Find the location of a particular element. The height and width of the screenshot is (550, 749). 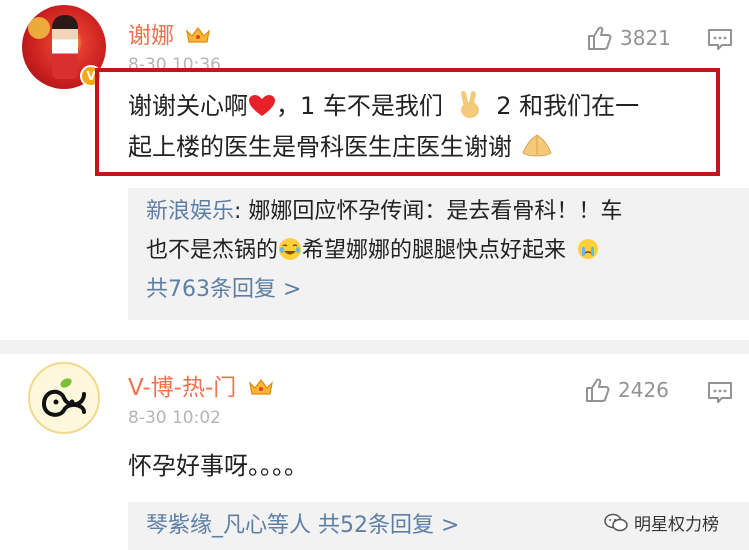

divider is located at coordinates (374, 347).